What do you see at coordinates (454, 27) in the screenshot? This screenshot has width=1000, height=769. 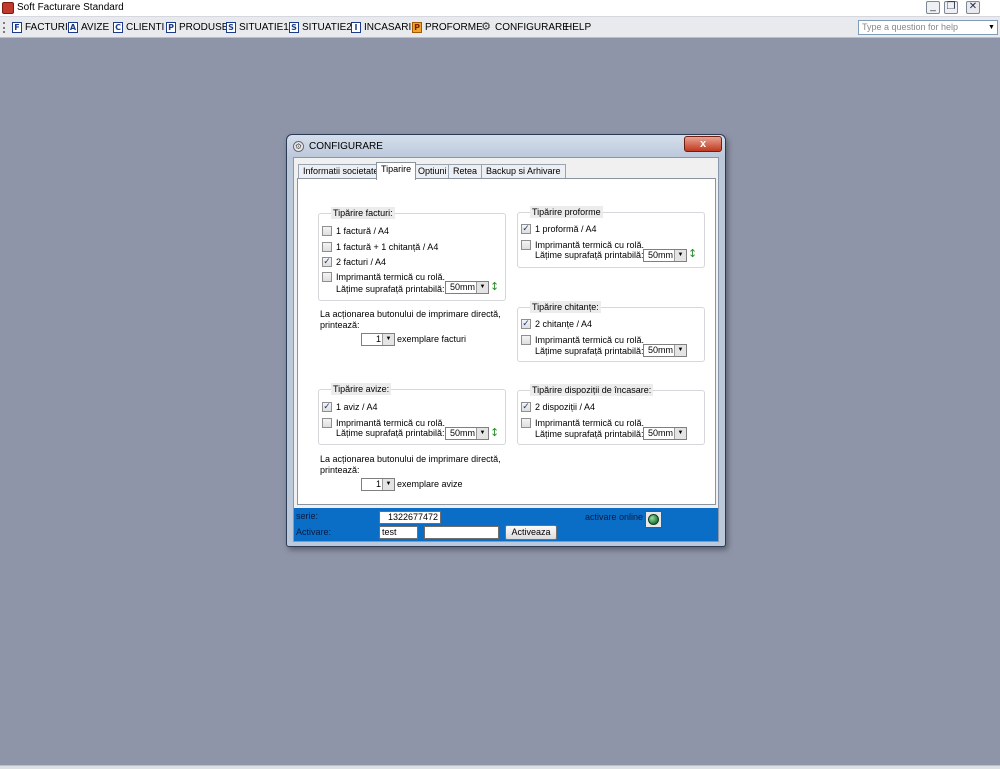 I see `menu-proforme-label: PROFORME` at bounding box center [454, 27].